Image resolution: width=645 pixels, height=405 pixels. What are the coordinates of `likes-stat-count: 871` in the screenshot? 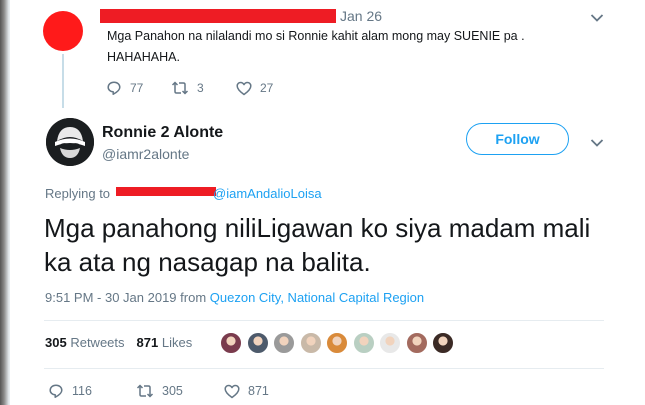 It's located at (147, 342).